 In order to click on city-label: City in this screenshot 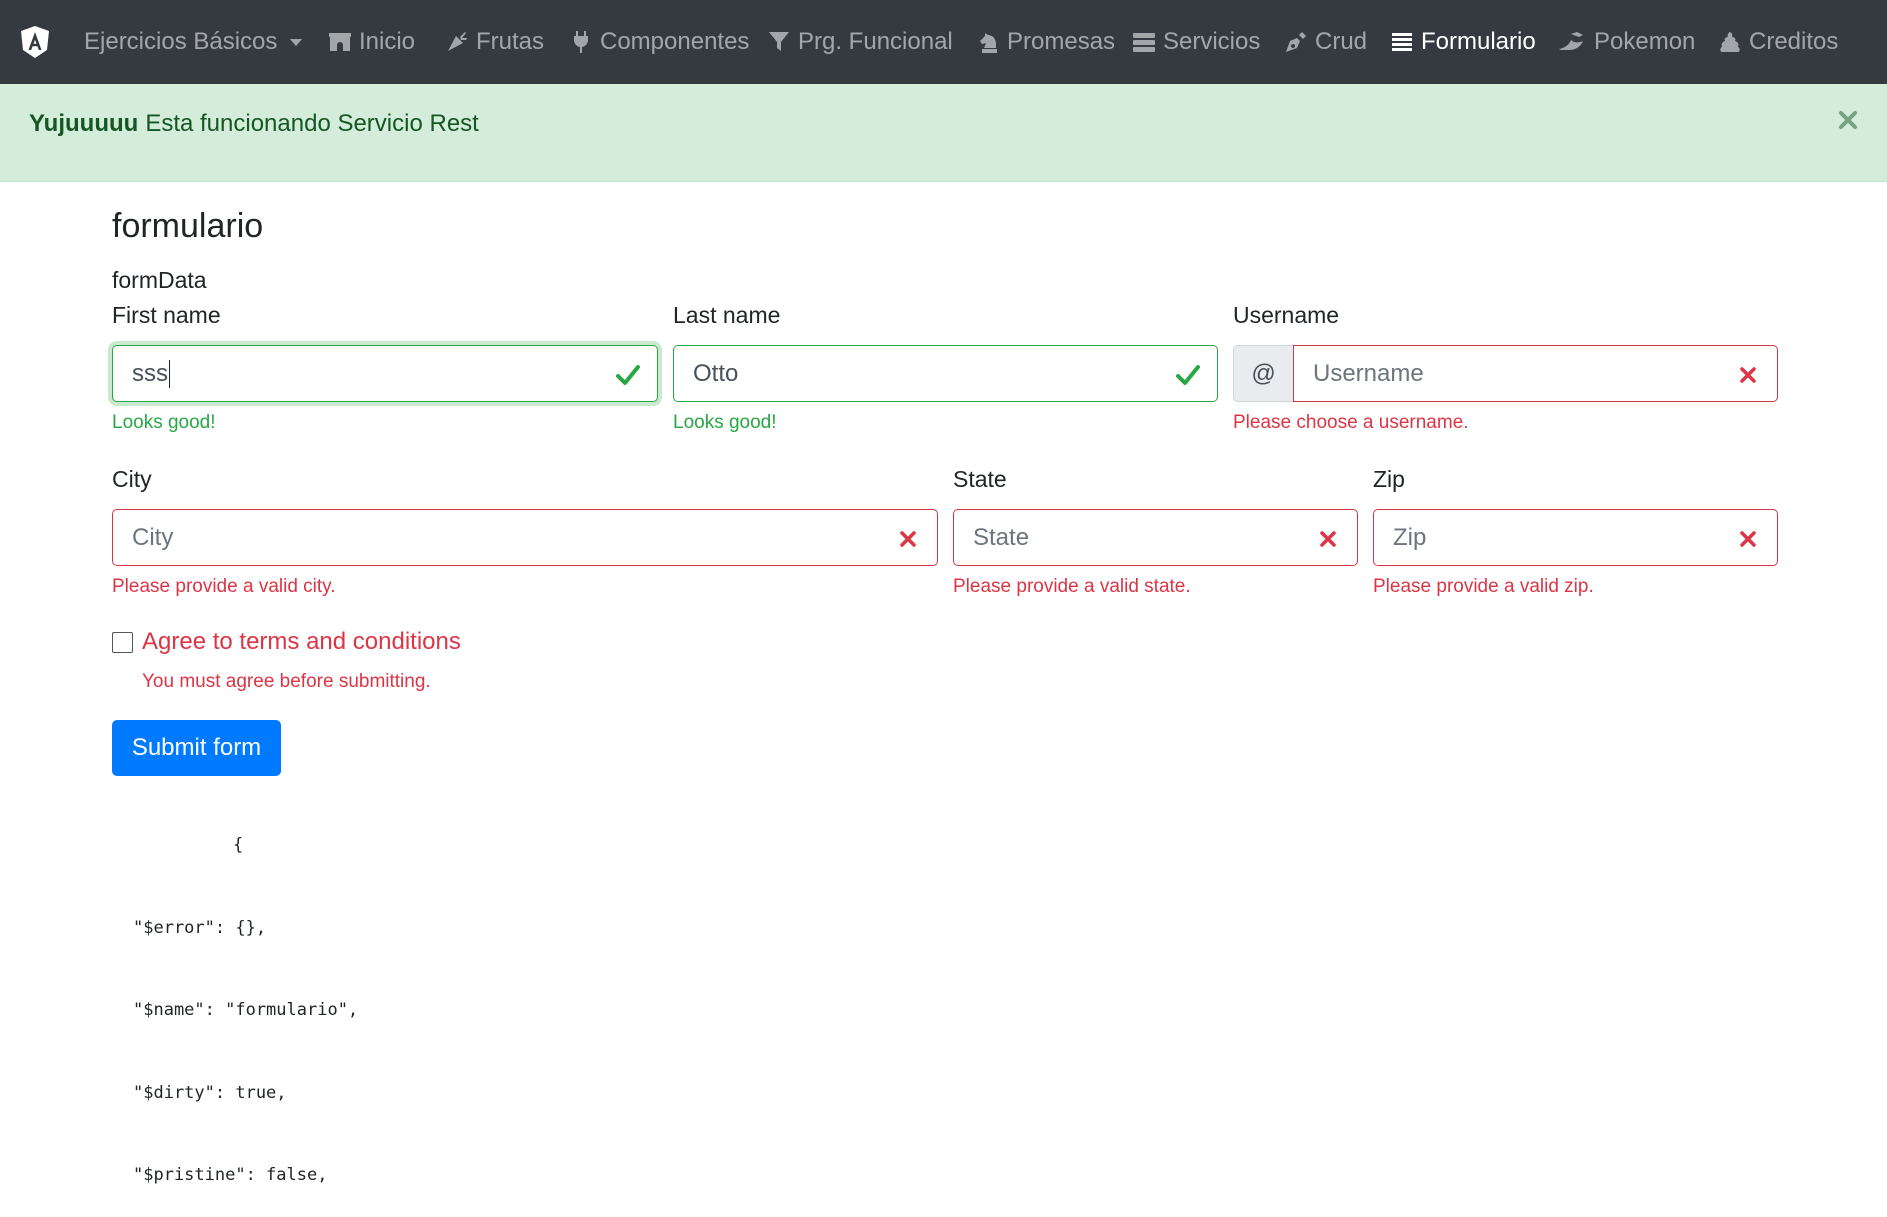, I will do `click(132, 479)`.